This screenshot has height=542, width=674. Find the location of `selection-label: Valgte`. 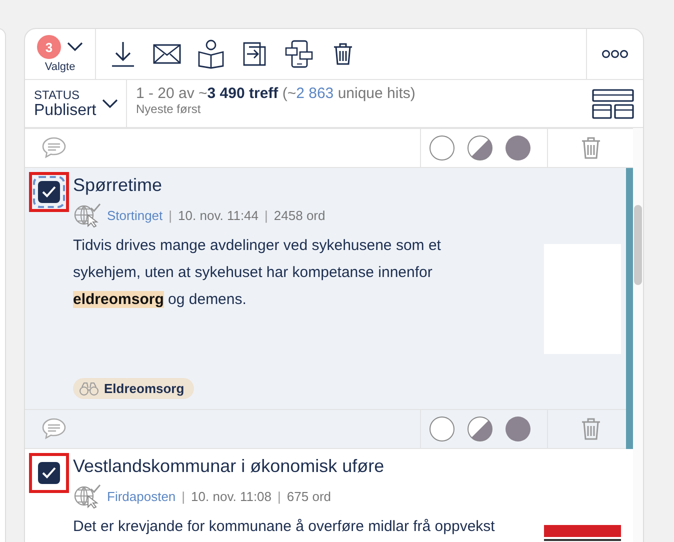

selection-label: Valgte is located at coordinates (60, 67).